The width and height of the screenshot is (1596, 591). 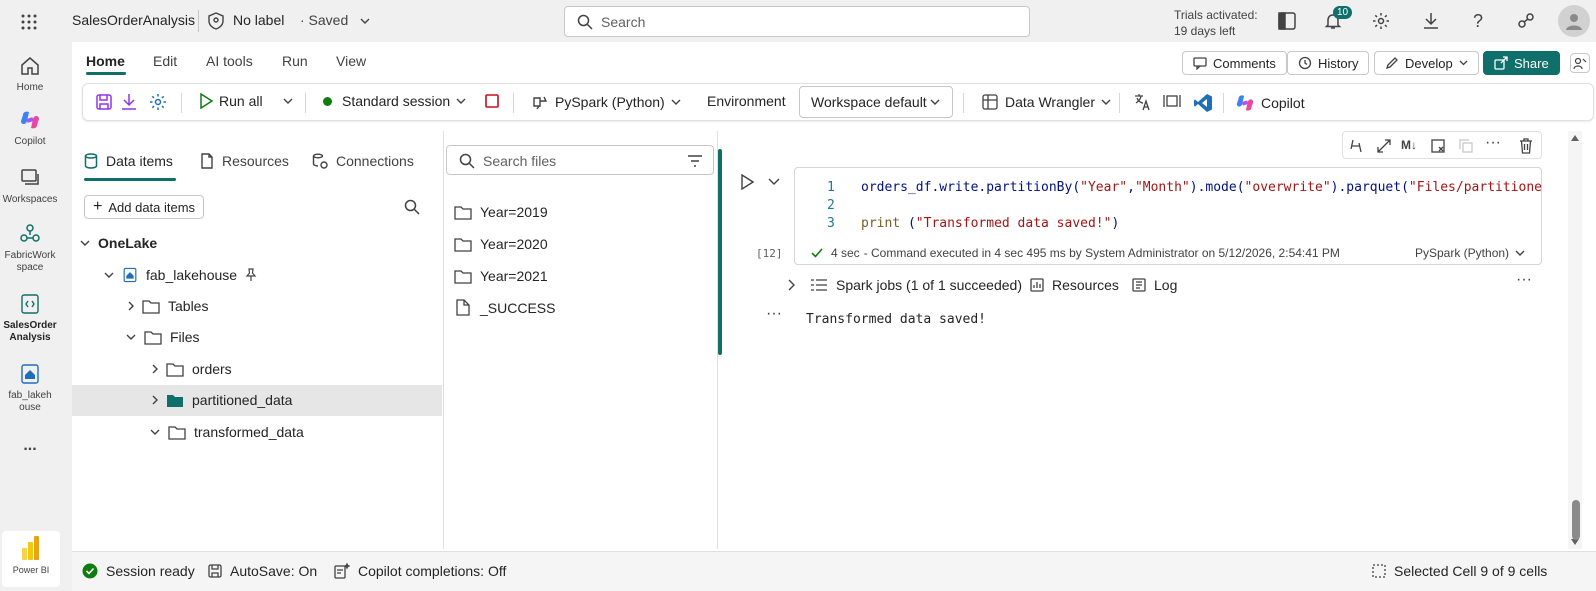 What do you see at coordinates (1343, 12) in the screenshot?
I see `notification-badge: 10` at bounding box center [1343, 12].